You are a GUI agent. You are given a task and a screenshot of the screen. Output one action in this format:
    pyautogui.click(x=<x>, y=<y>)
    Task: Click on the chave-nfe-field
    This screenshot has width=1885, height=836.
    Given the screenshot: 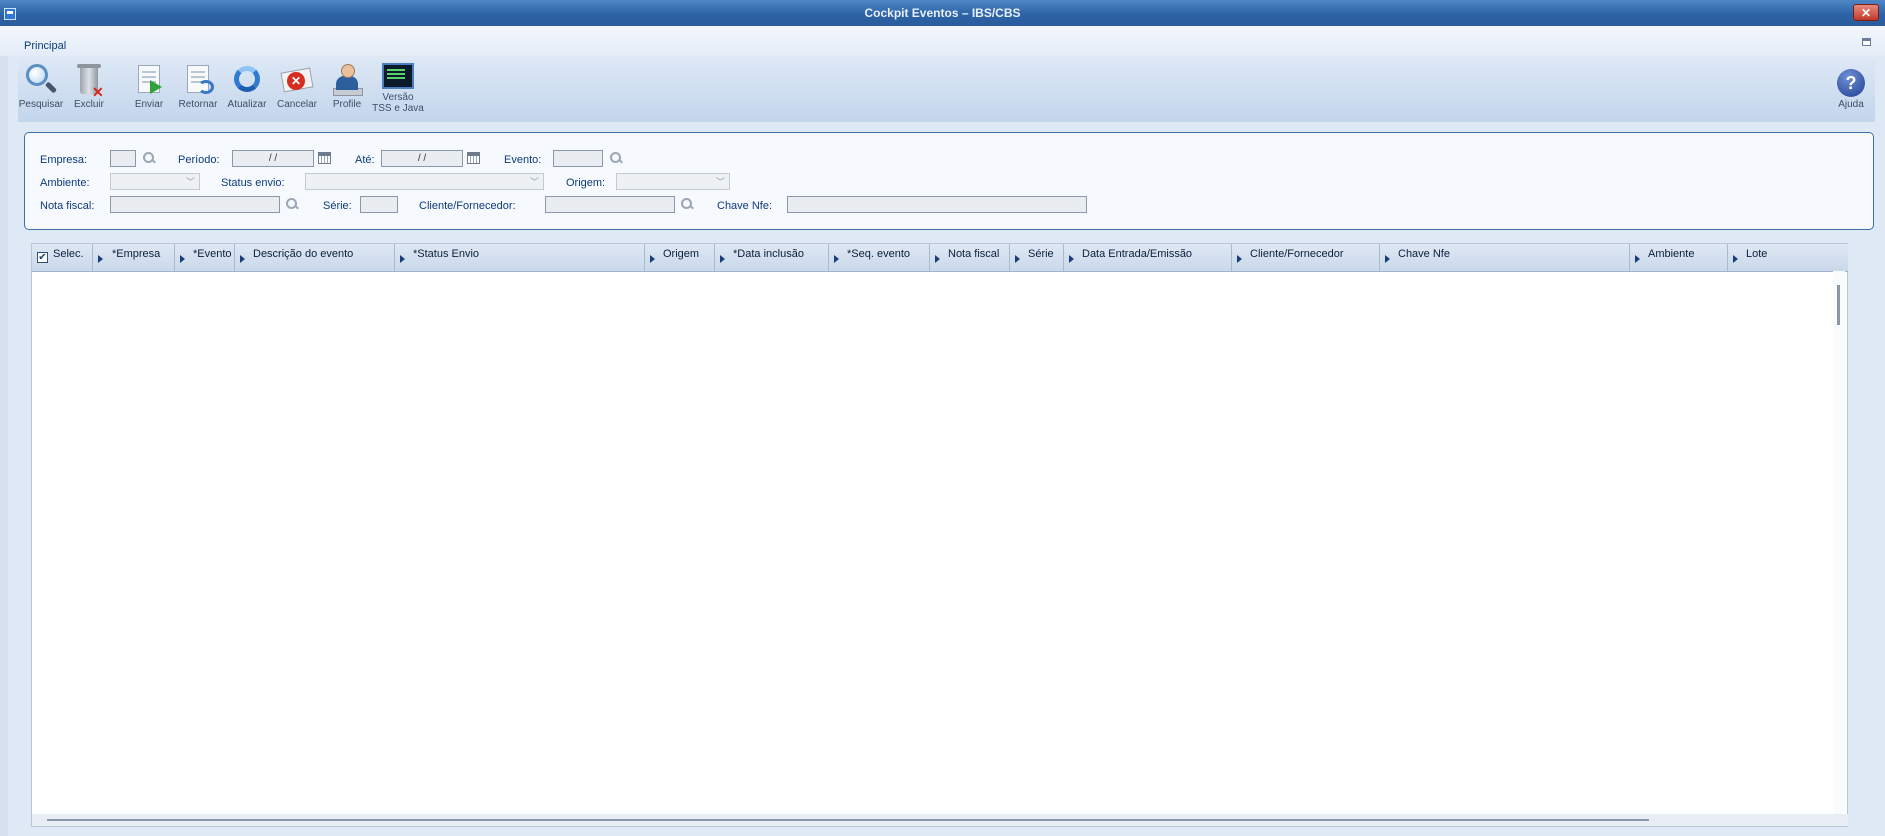 What is the action you would take?
    pyautogui.click(x=937, y=204)
    